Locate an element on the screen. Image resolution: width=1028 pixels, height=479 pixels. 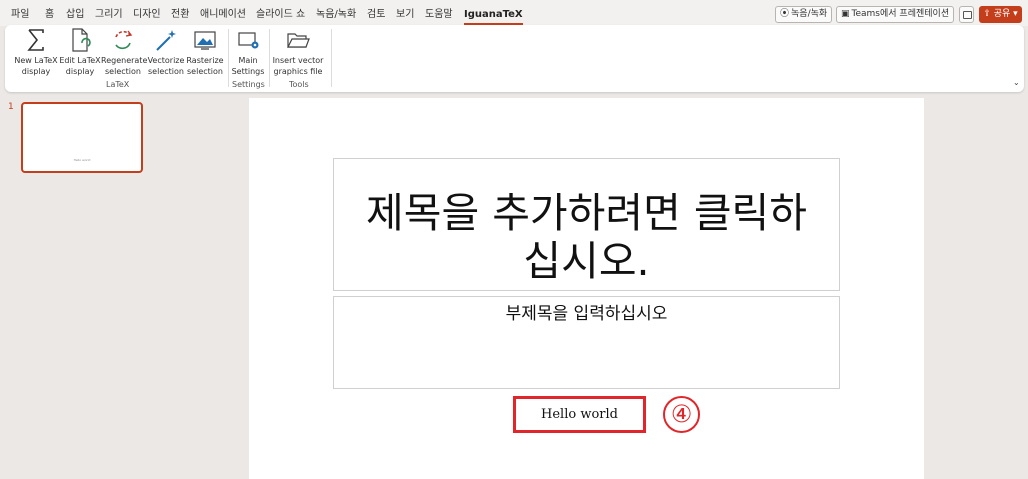
circled-number-annotation: ④ is located at coordinates (681, 414).